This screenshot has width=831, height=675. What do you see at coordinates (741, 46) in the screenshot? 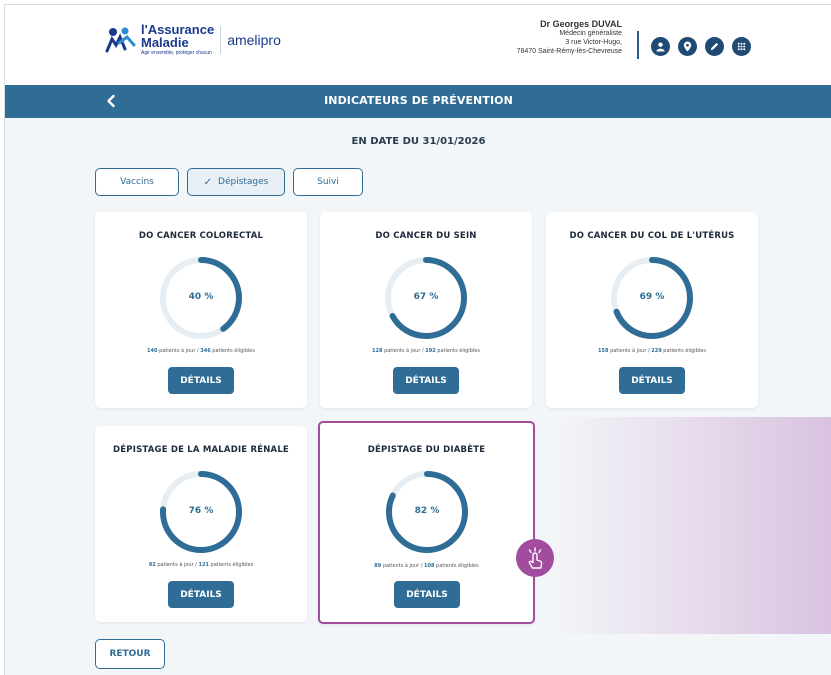
I see `grid-icon` at bounding box center [741, 46].